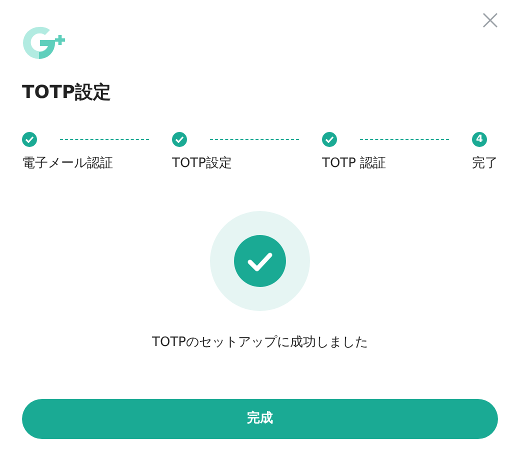 The image size is (520, 466). What do you see at coordinates (485, 163) in the screenshot?
I see `step-label: 完了` at bounding box center [485, 163].